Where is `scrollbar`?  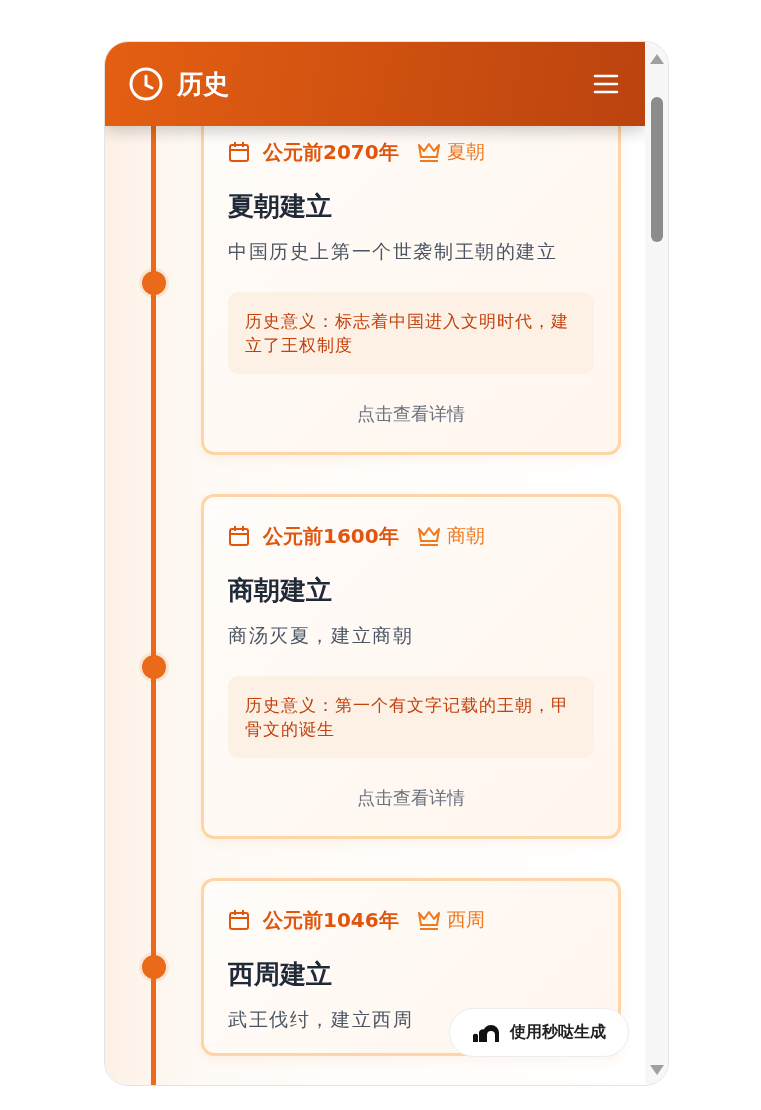
scrollbar is located at coordinates (656, 563).